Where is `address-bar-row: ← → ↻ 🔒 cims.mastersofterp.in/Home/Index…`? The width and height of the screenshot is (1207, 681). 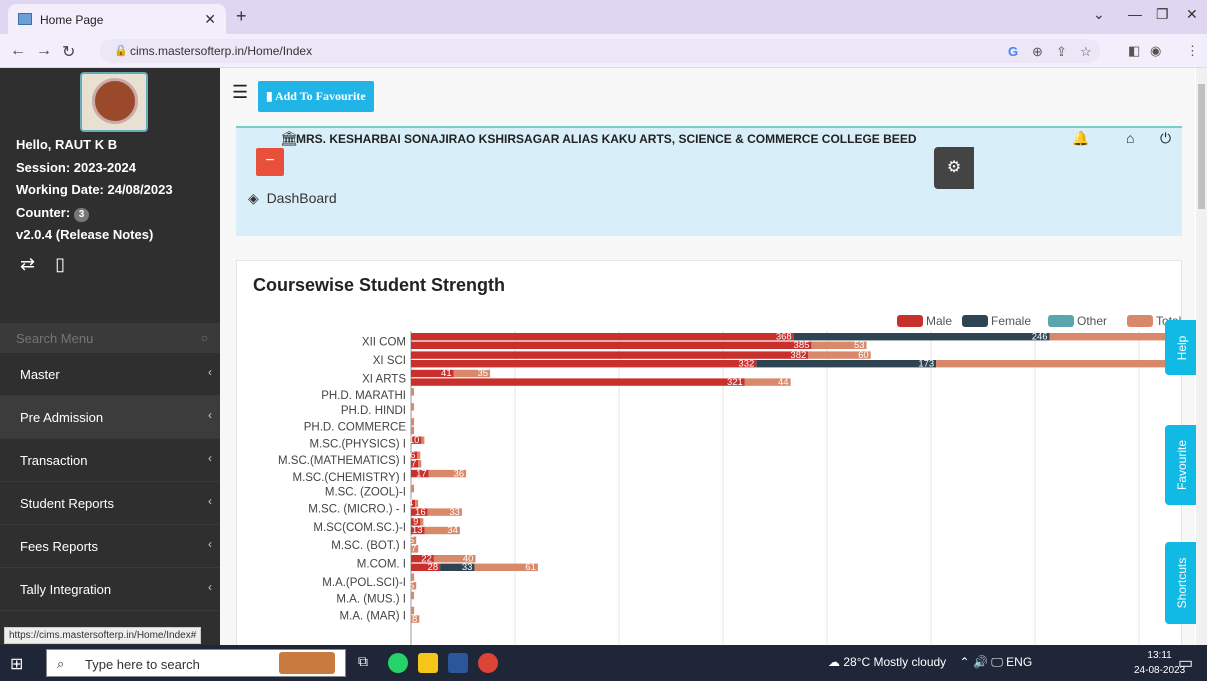
address-bar-row: ← → ↻ 🔒 cims.mastersofterp.in/Home/Index… is located at coordinates (603, 51).